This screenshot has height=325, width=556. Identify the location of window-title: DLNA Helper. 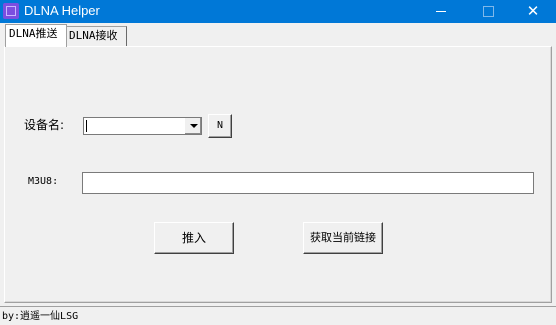
(62, 10).